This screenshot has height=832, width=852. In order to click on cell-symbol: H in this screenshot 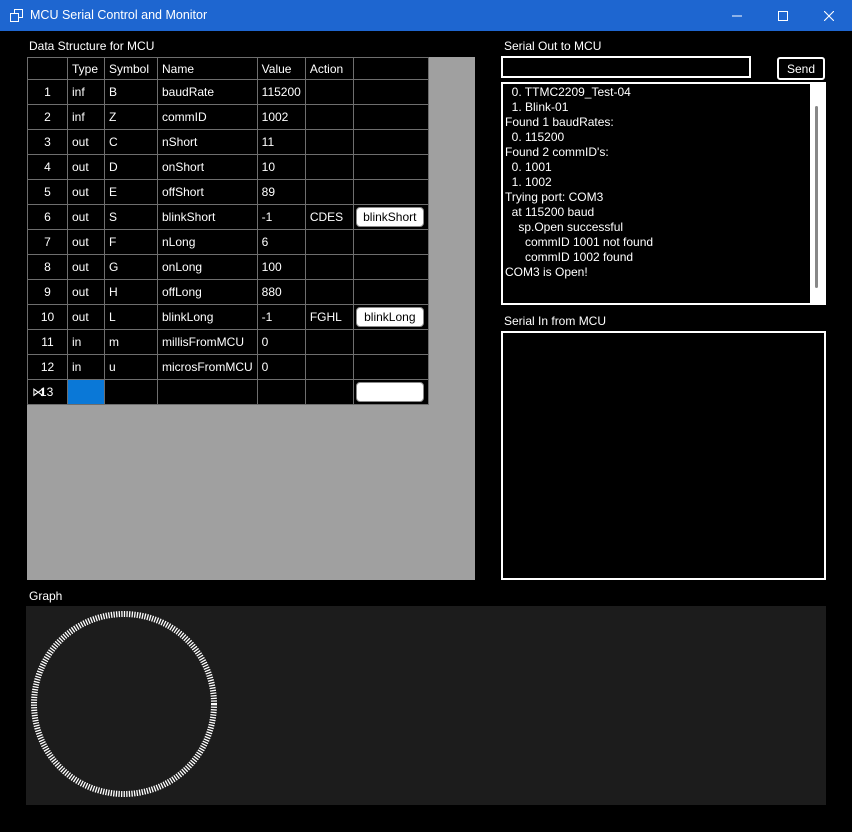, I will do `click(131, 292)`.